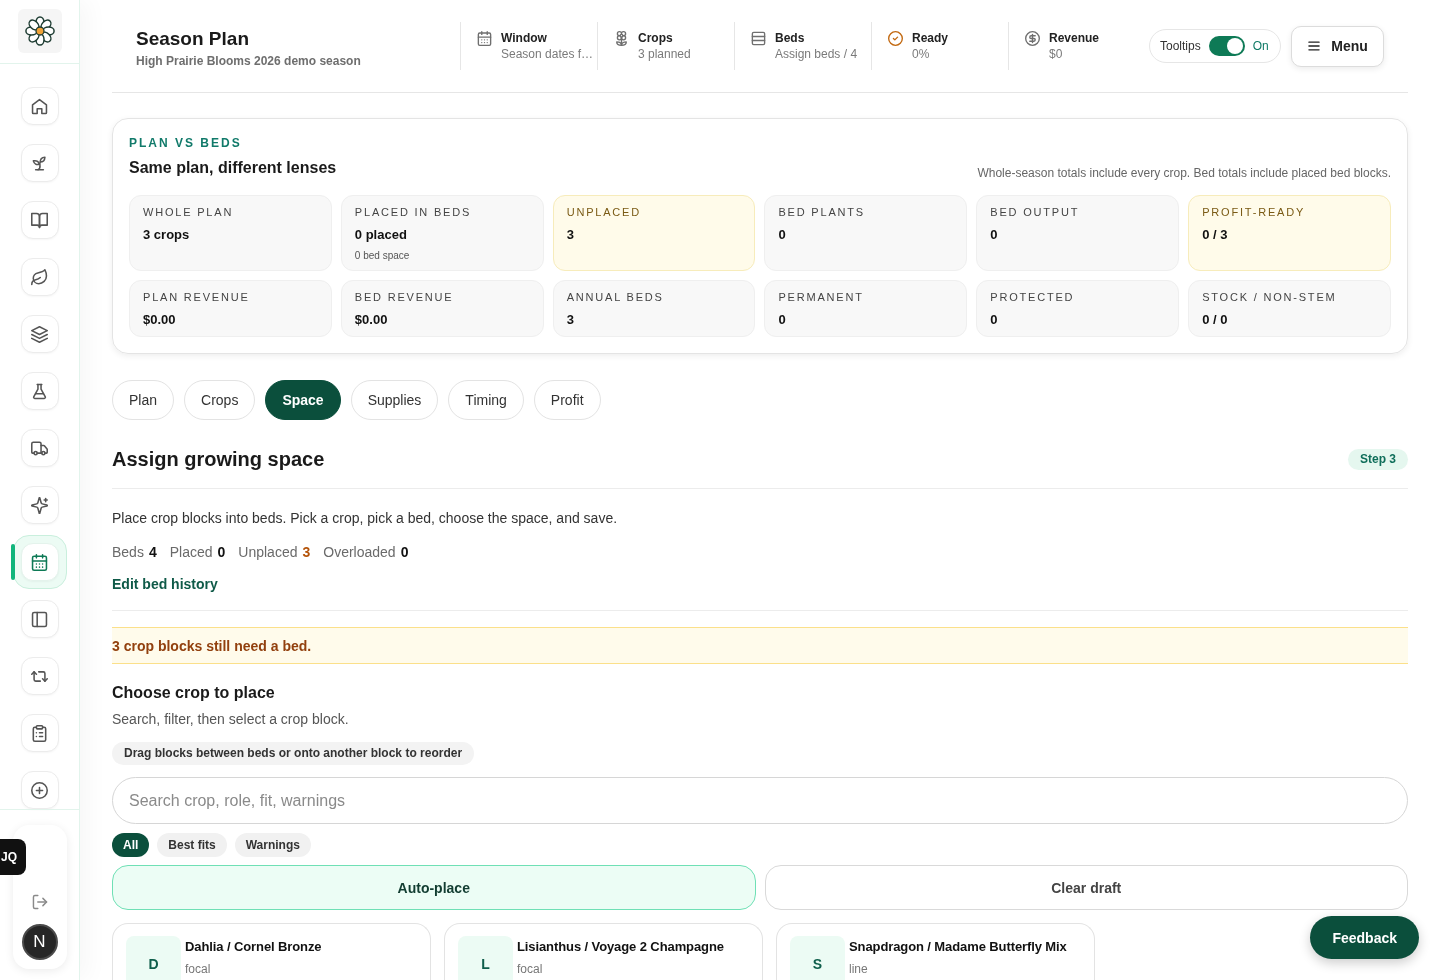 Image resolution: width=1440 pixels, height=980 pixels. I want to click on tab: Plan, so click(143, 400).